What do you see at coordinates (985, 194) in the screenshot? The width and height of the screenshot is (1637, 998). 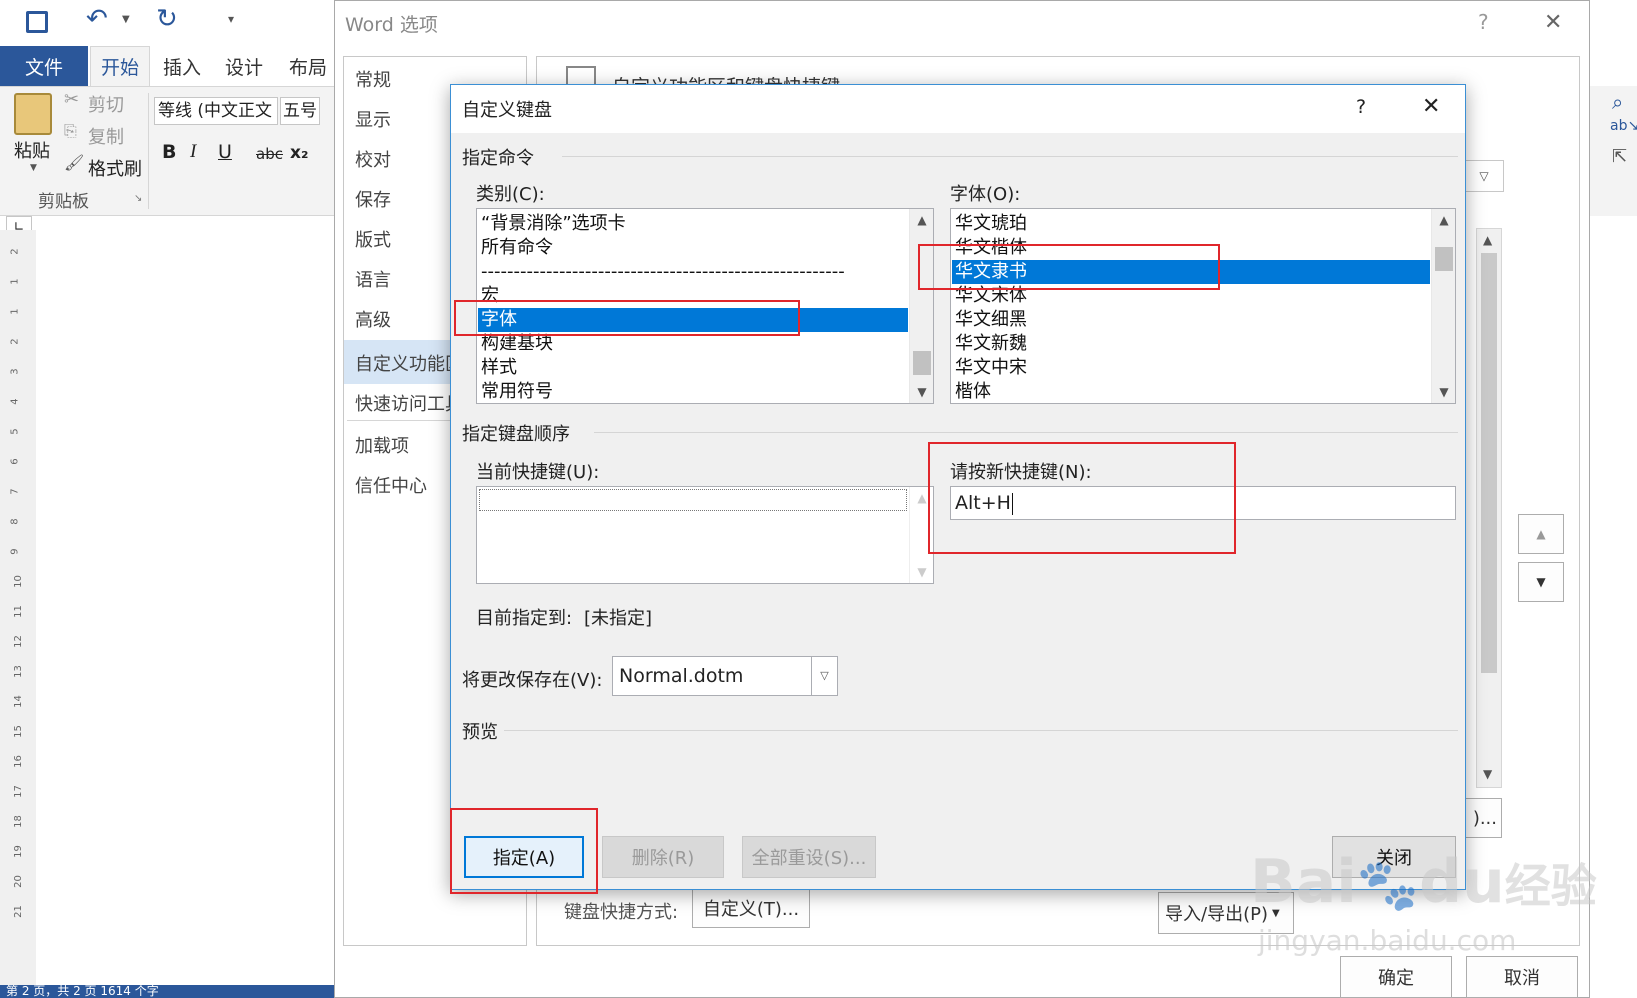 I see `fonts-label: 字体(O):` at bounding box center [985, 194].